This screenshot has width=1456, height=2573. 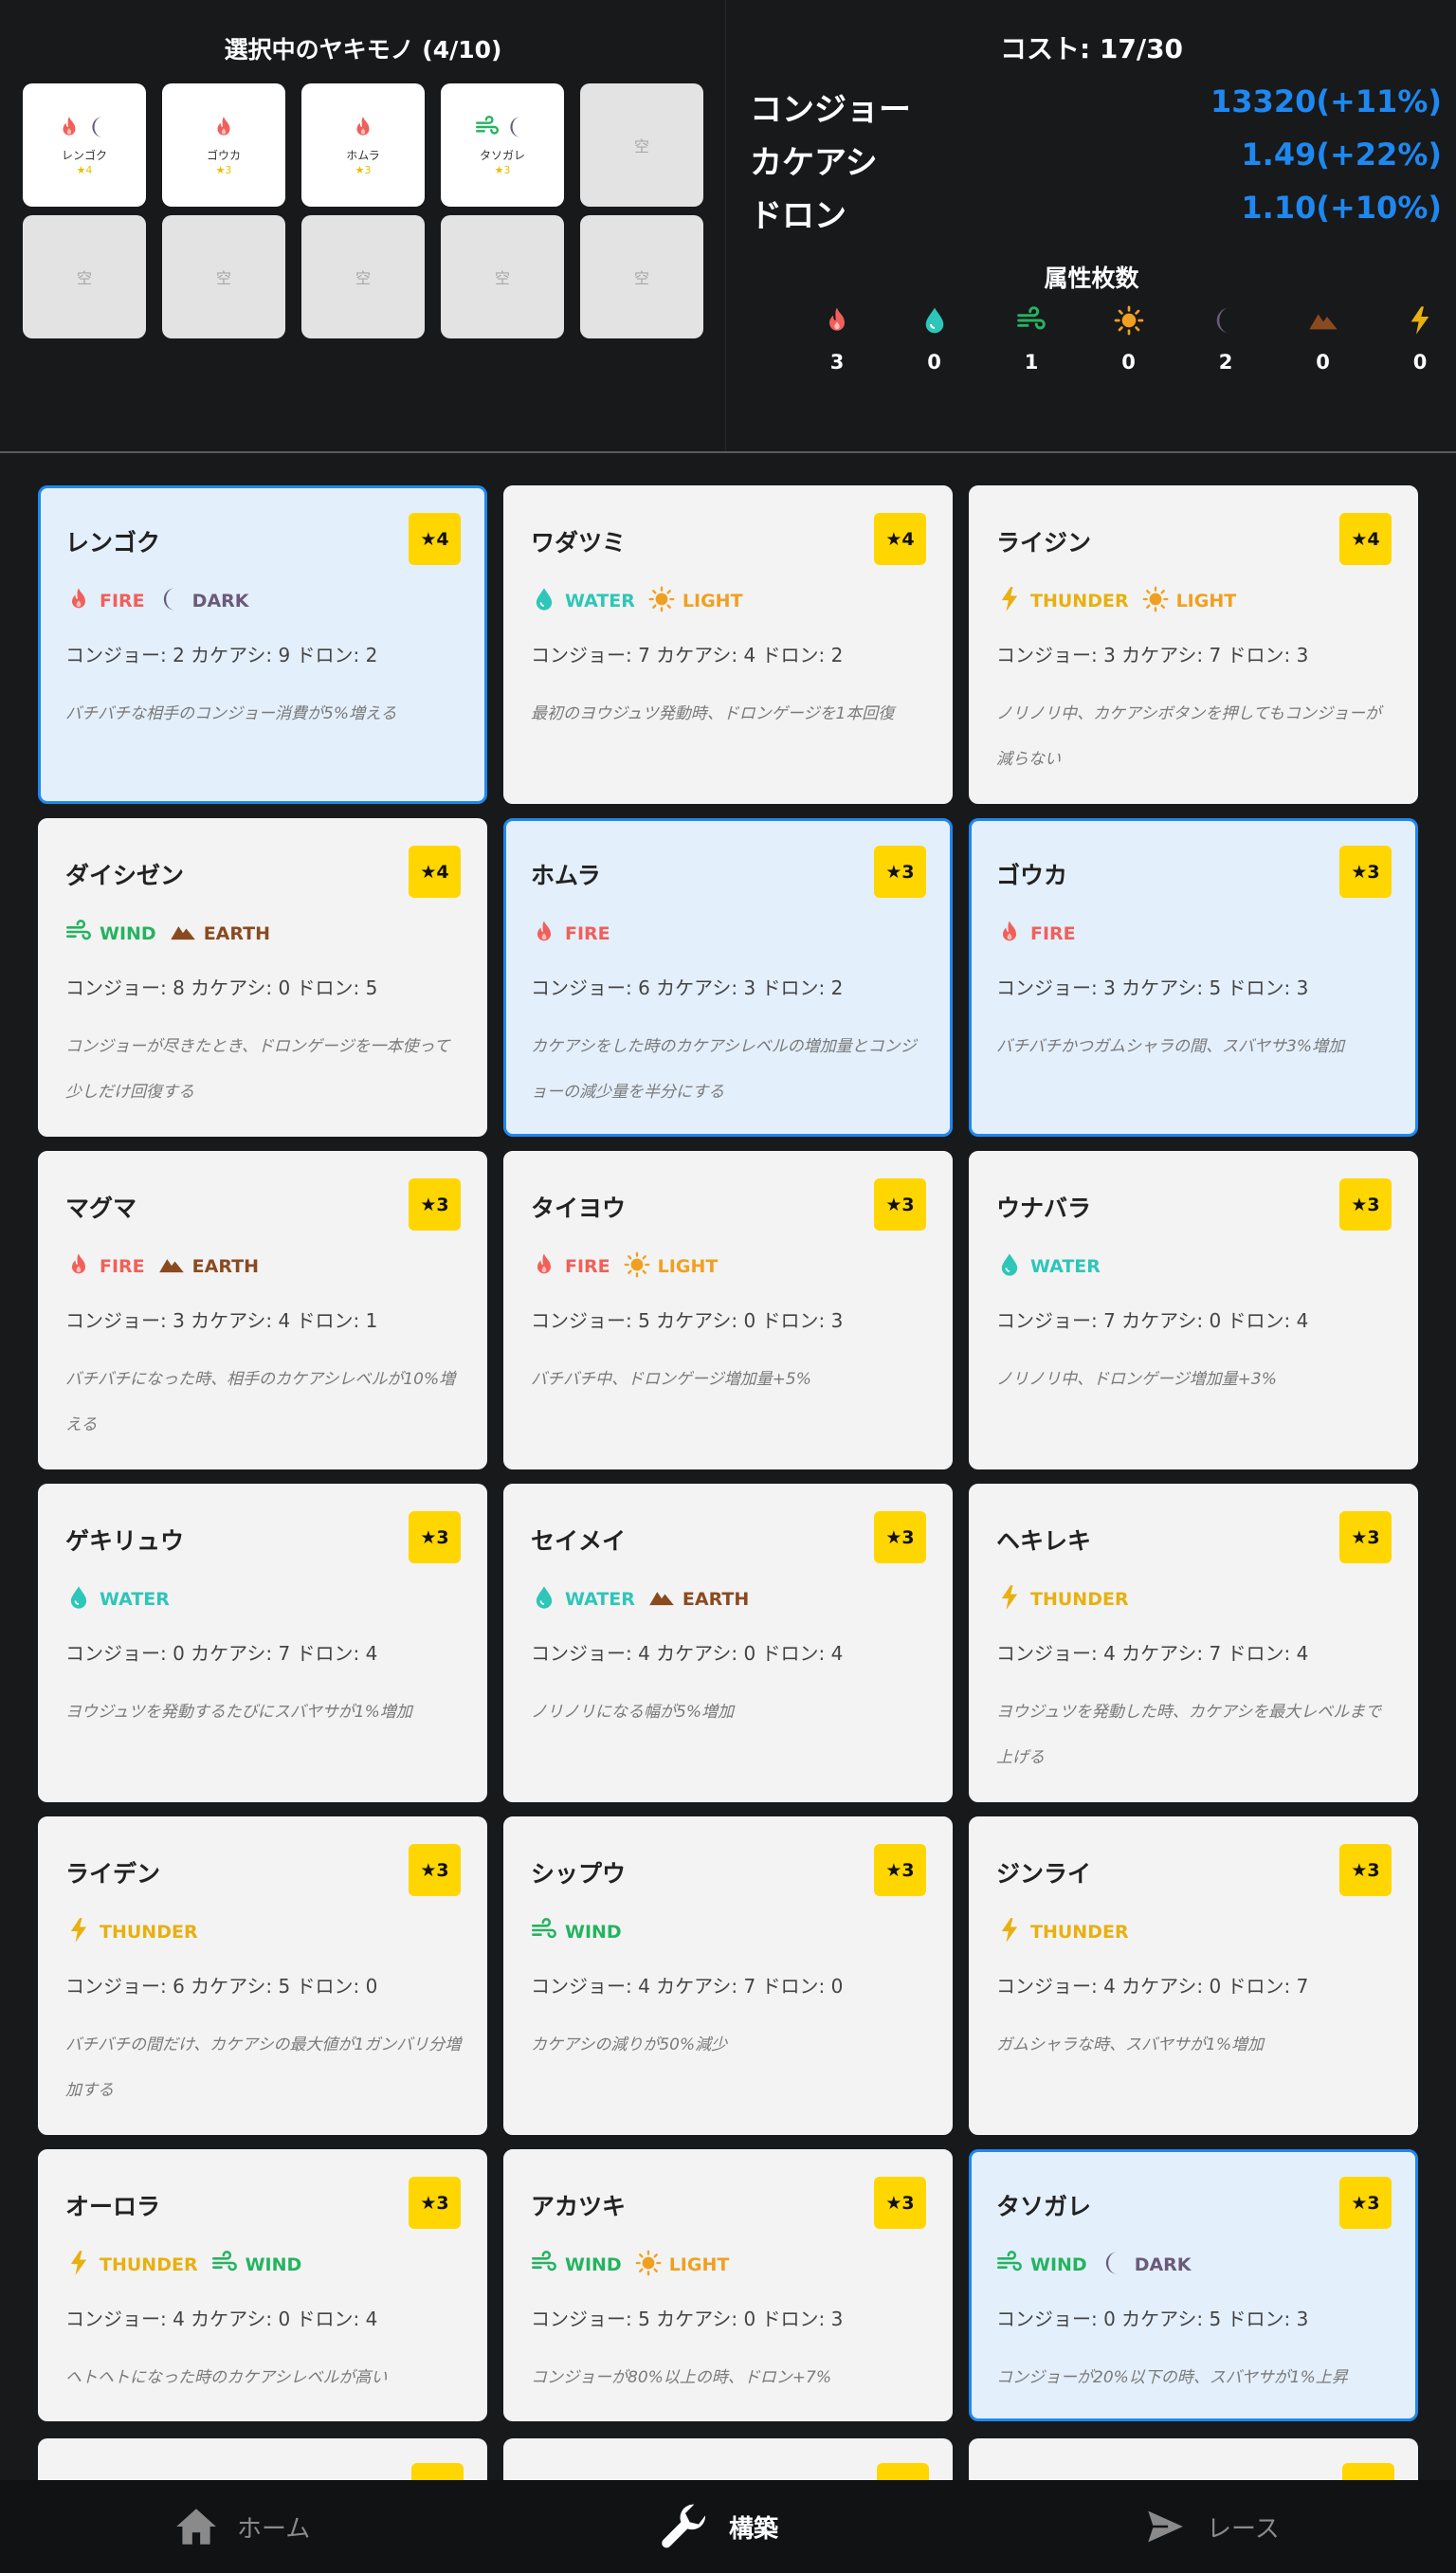 I want to click on type-tag: EARTH, so click(x=208, y=1267).